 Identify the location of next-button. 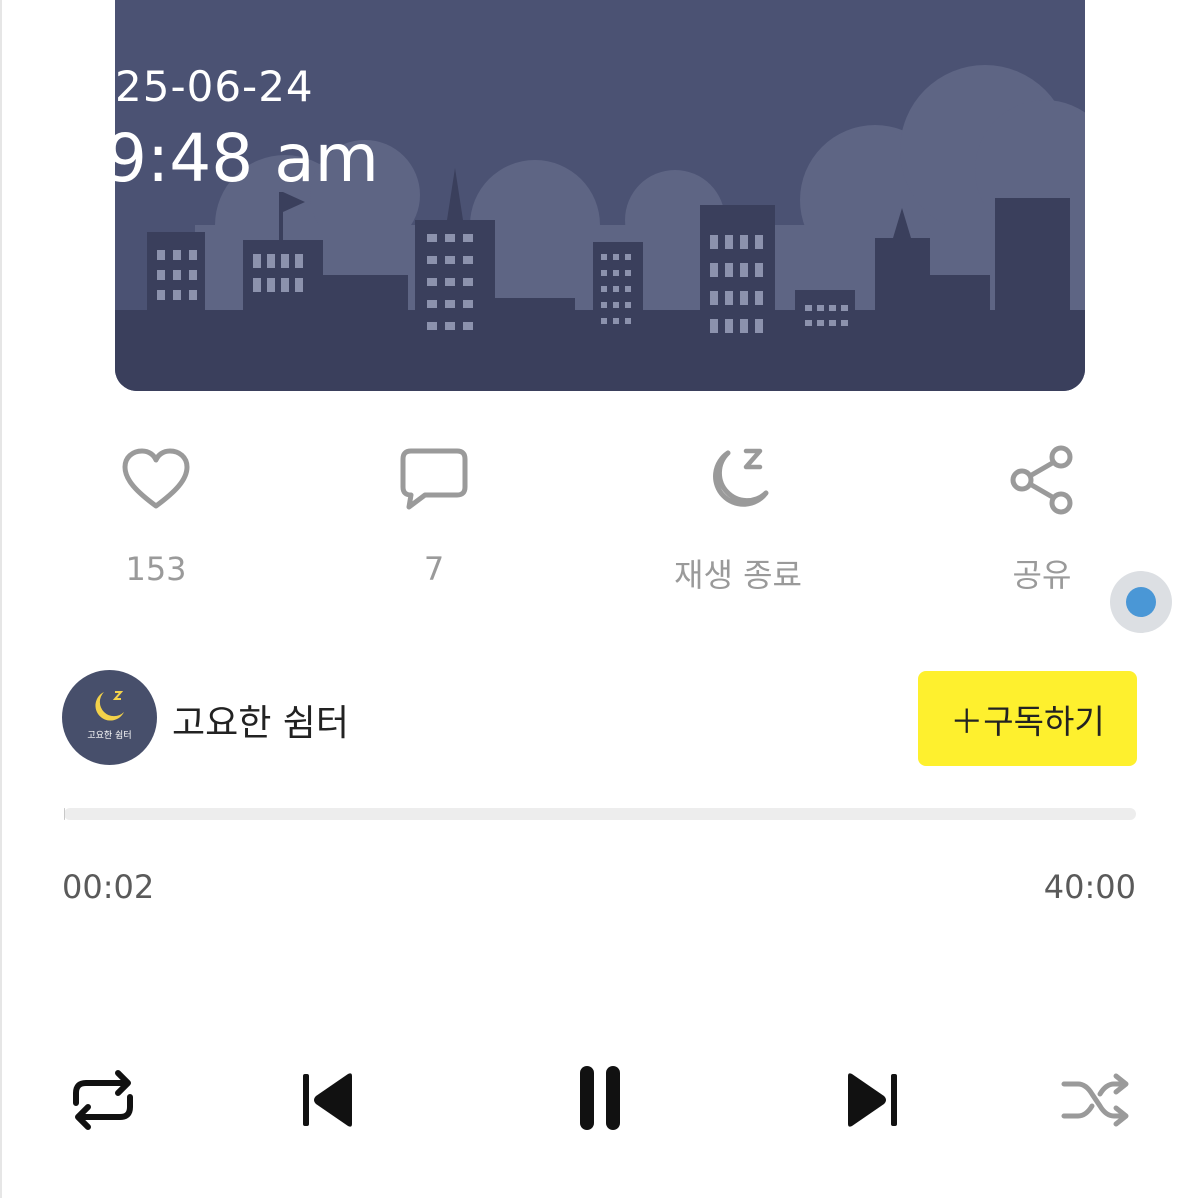
(872, 1100).